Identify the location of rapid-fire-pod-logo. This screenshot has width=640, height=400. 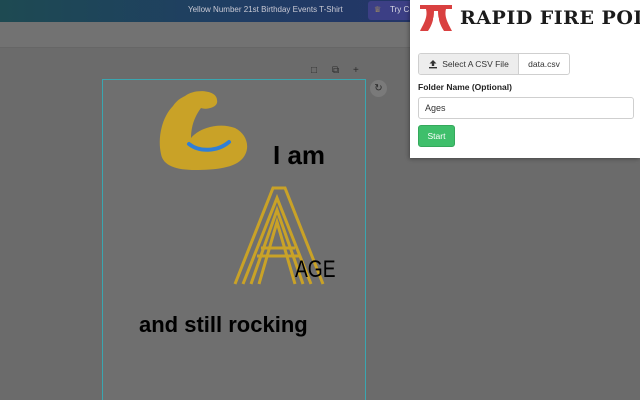
(436, 18).